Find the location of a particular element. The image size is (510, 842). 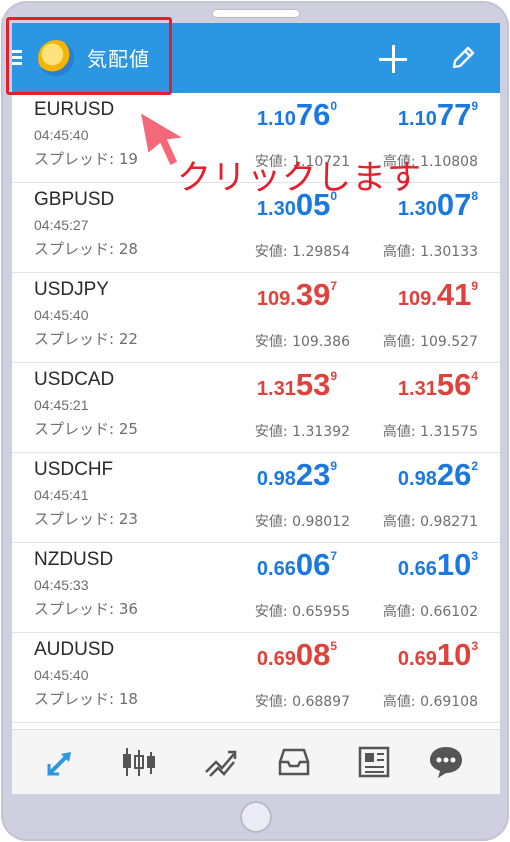

low-price: 安値: 109.386 is located at coordinates (302, 341).